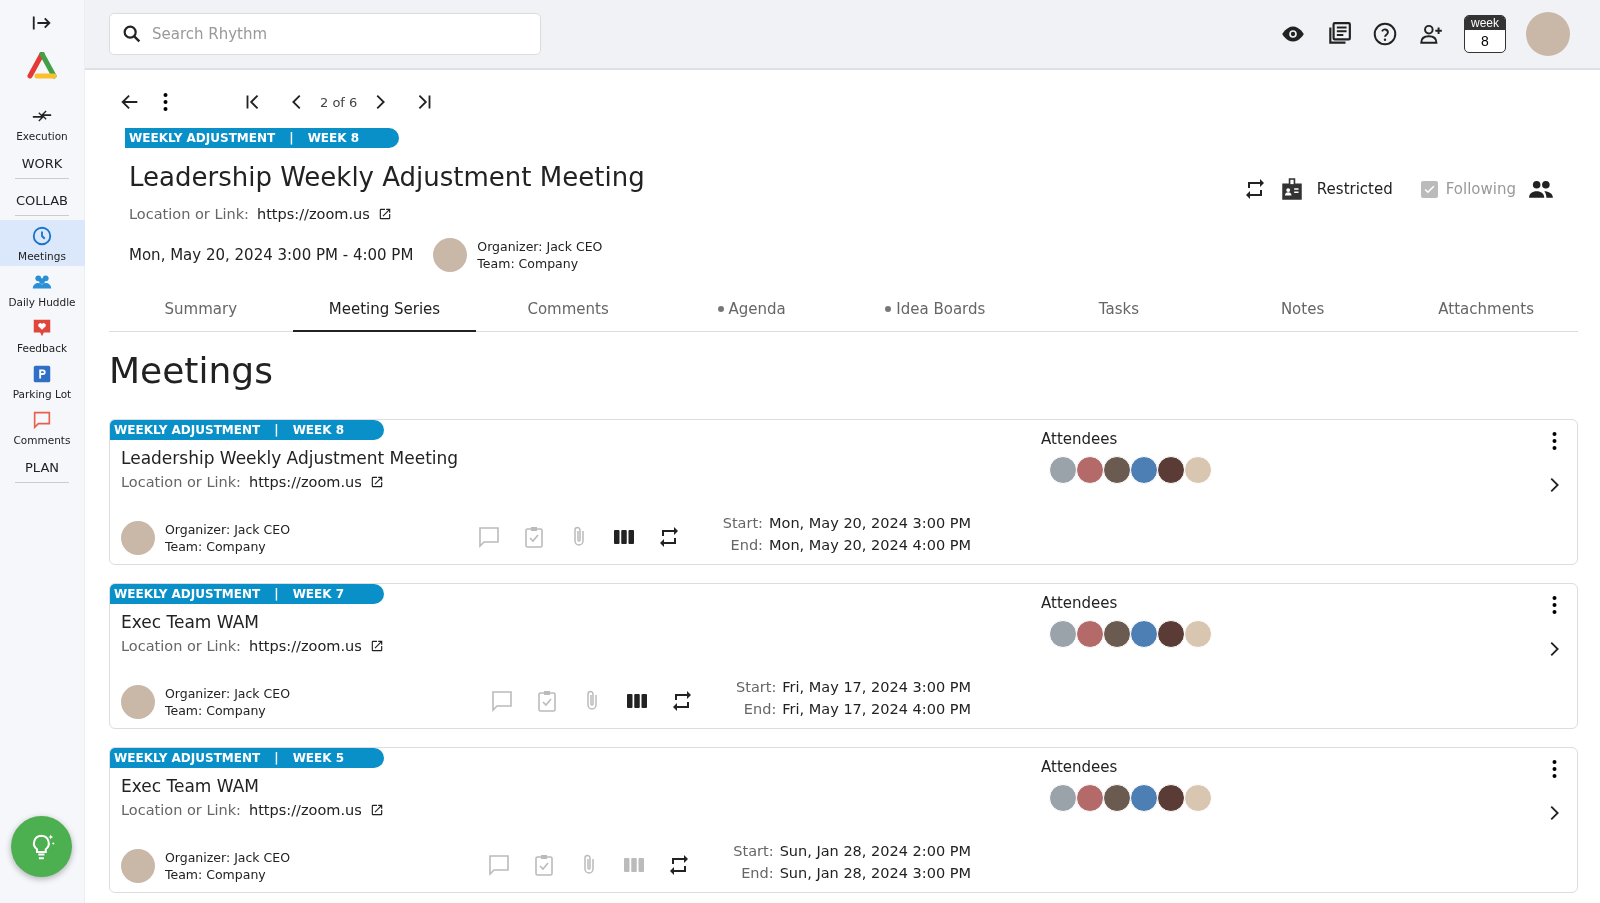 Image resolution: width=1600 pixels, height=903 pixels. I want to click on end-time: Sun, Jan 28, 2024 3:00 PM, so click(875, 873).